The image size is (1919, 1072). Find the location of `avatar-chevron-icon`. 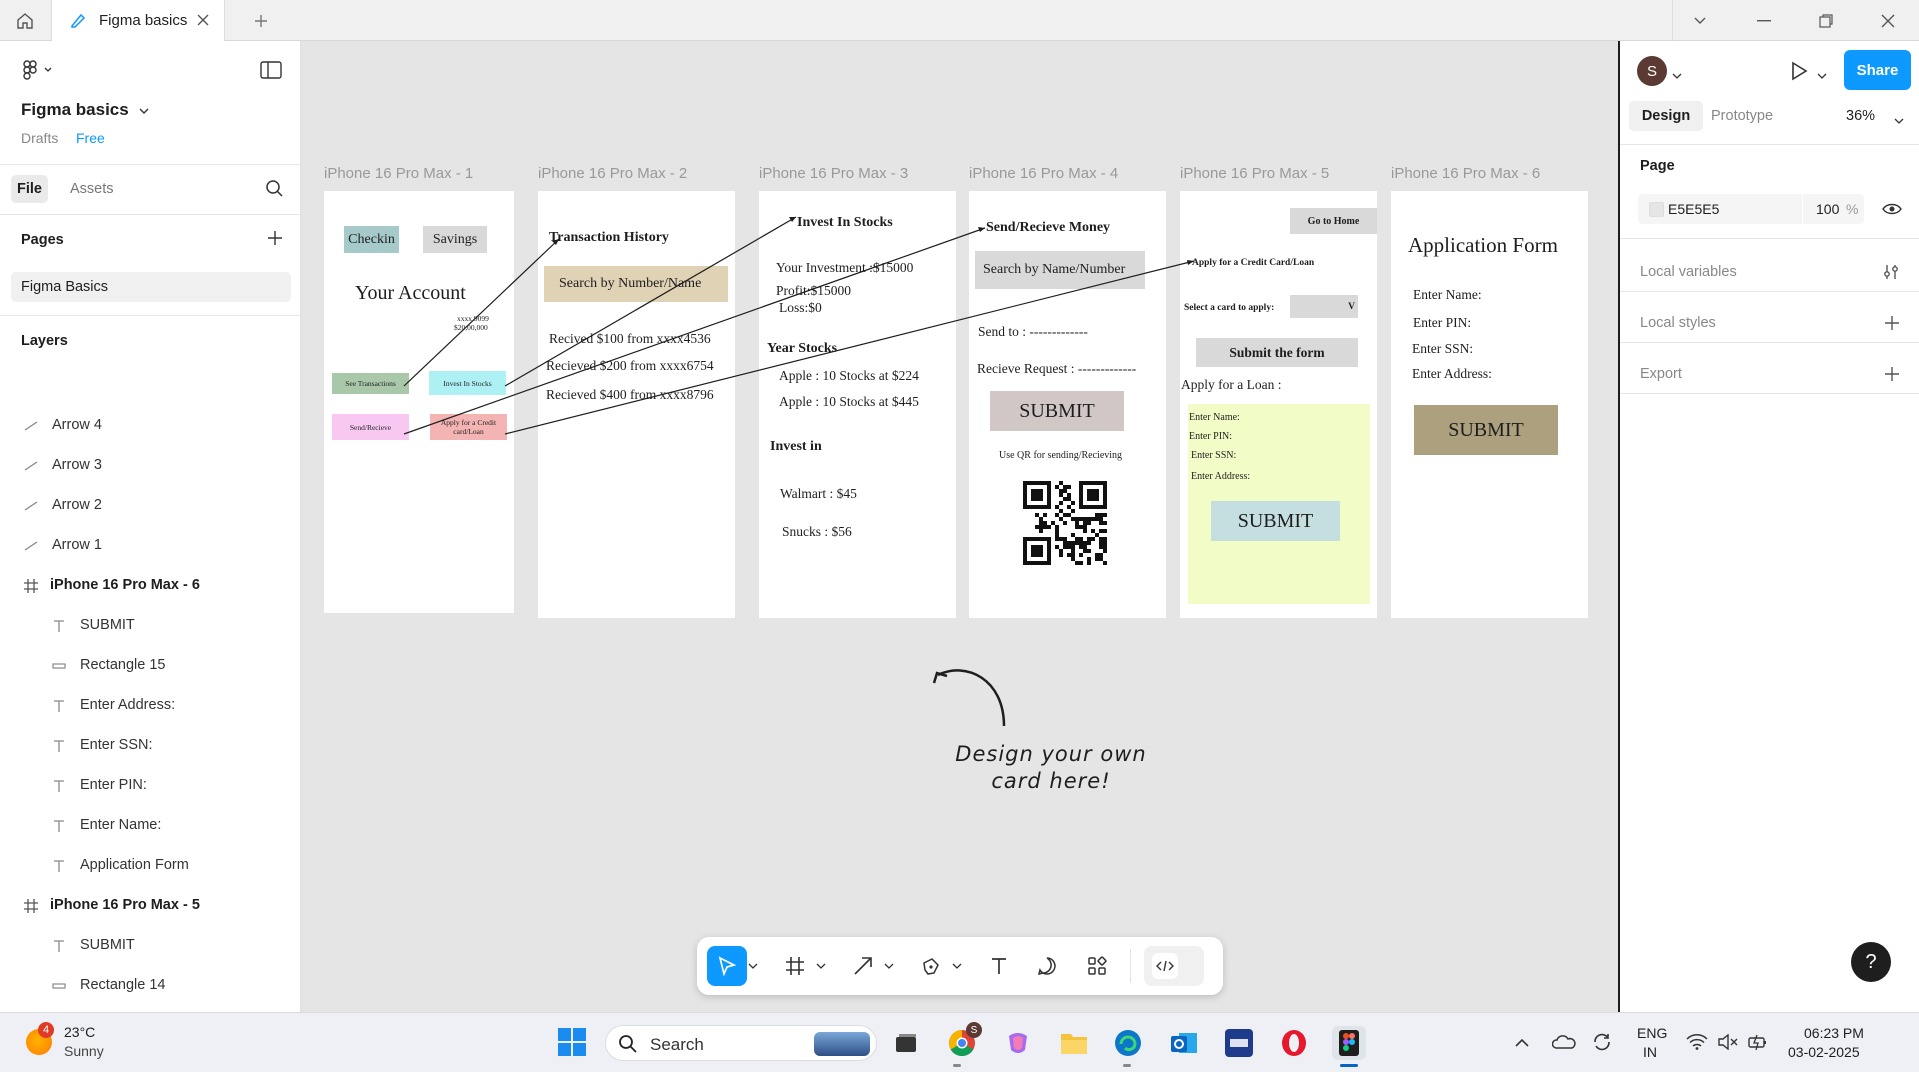

avatar-chevron-icon is located at coordinates (1677, 76).